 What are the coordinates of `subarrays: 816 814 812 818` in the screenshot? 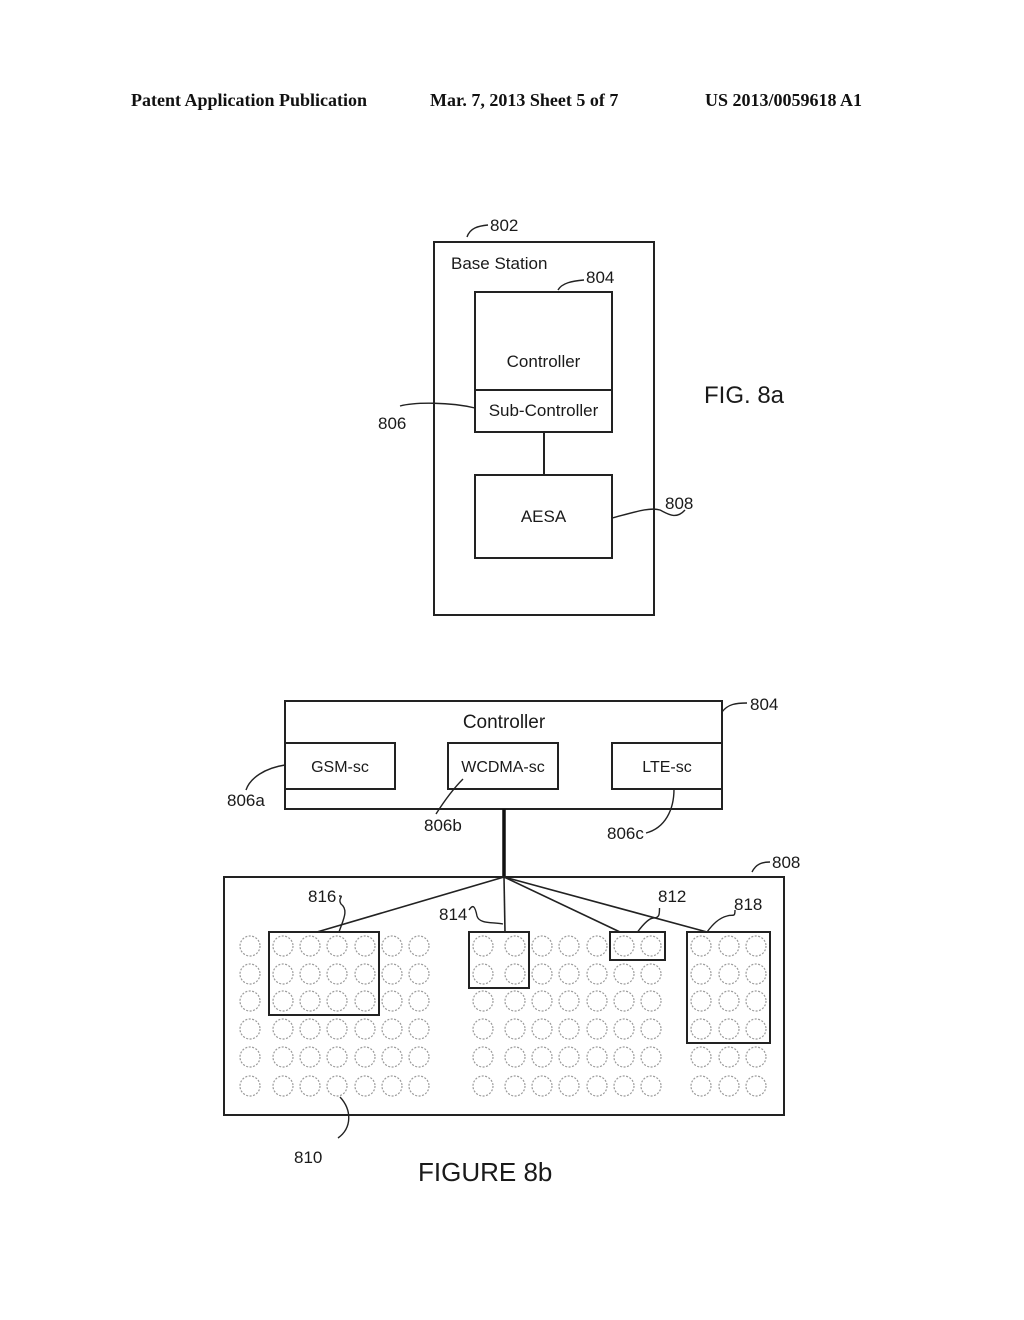 It's located at (519, 960).